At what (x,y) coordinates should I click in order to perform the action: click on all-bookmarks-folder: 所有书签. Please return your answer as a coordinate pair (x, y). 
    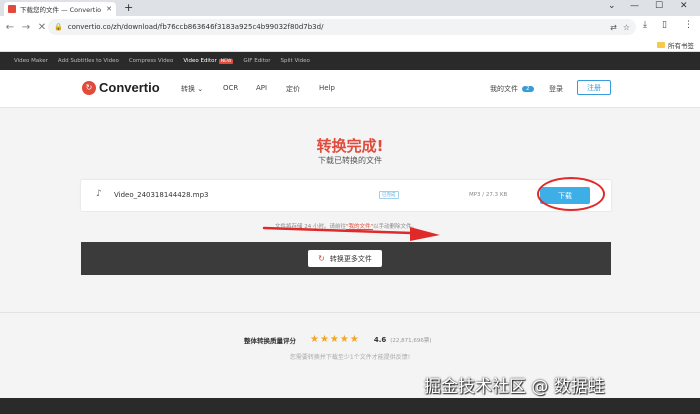
    Looking at the image, I should click on (675, 45).